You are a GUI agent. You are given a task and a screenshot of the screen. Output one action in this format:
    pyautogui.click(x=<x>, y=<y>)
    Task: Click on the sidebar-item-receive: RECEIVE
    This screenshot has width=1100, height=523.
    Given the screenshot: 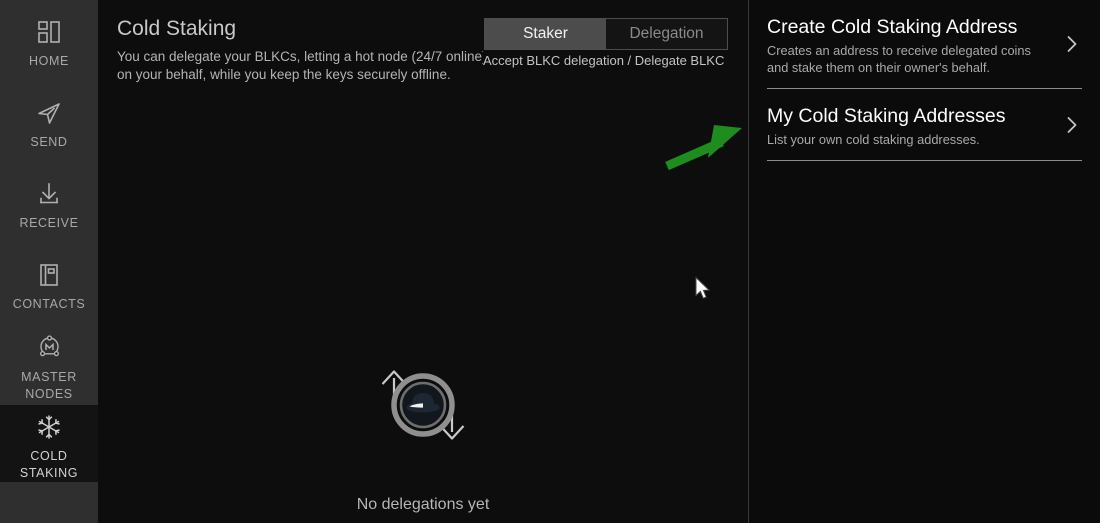 What is the action you would take?
    pyautogui.click(x=49, y=202)
    